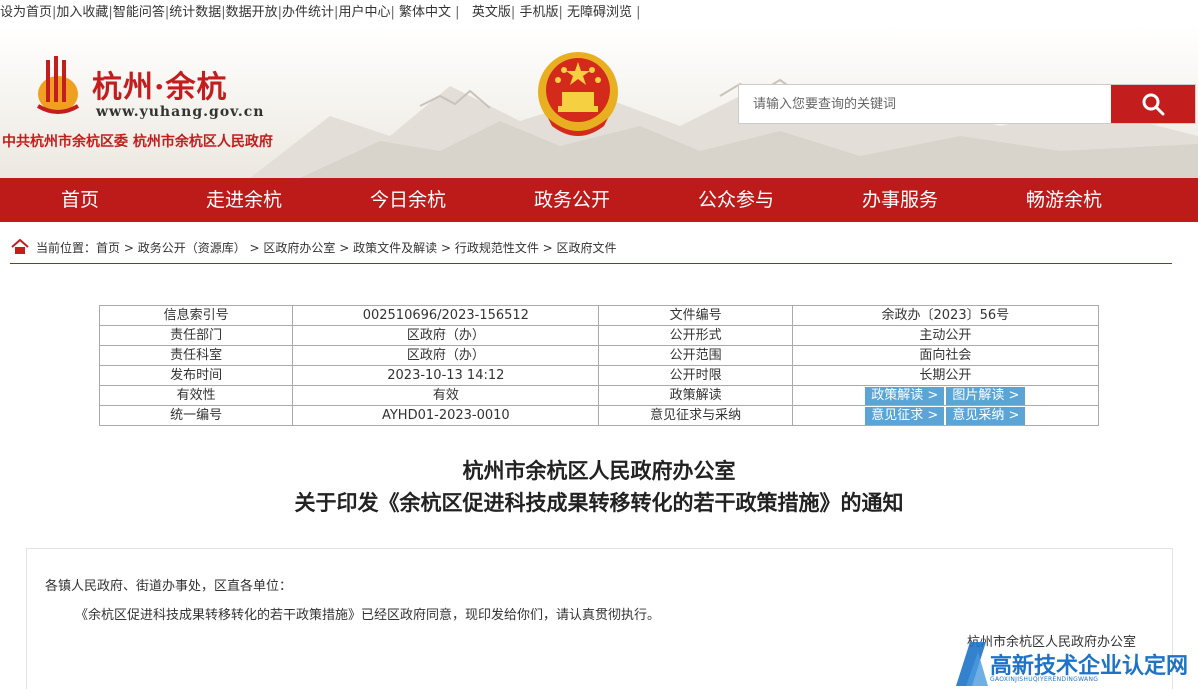 The height and width of the screenshot is (689, 1198). I want to click on nav-government-affairs: 政务公开, so click(572, 200).